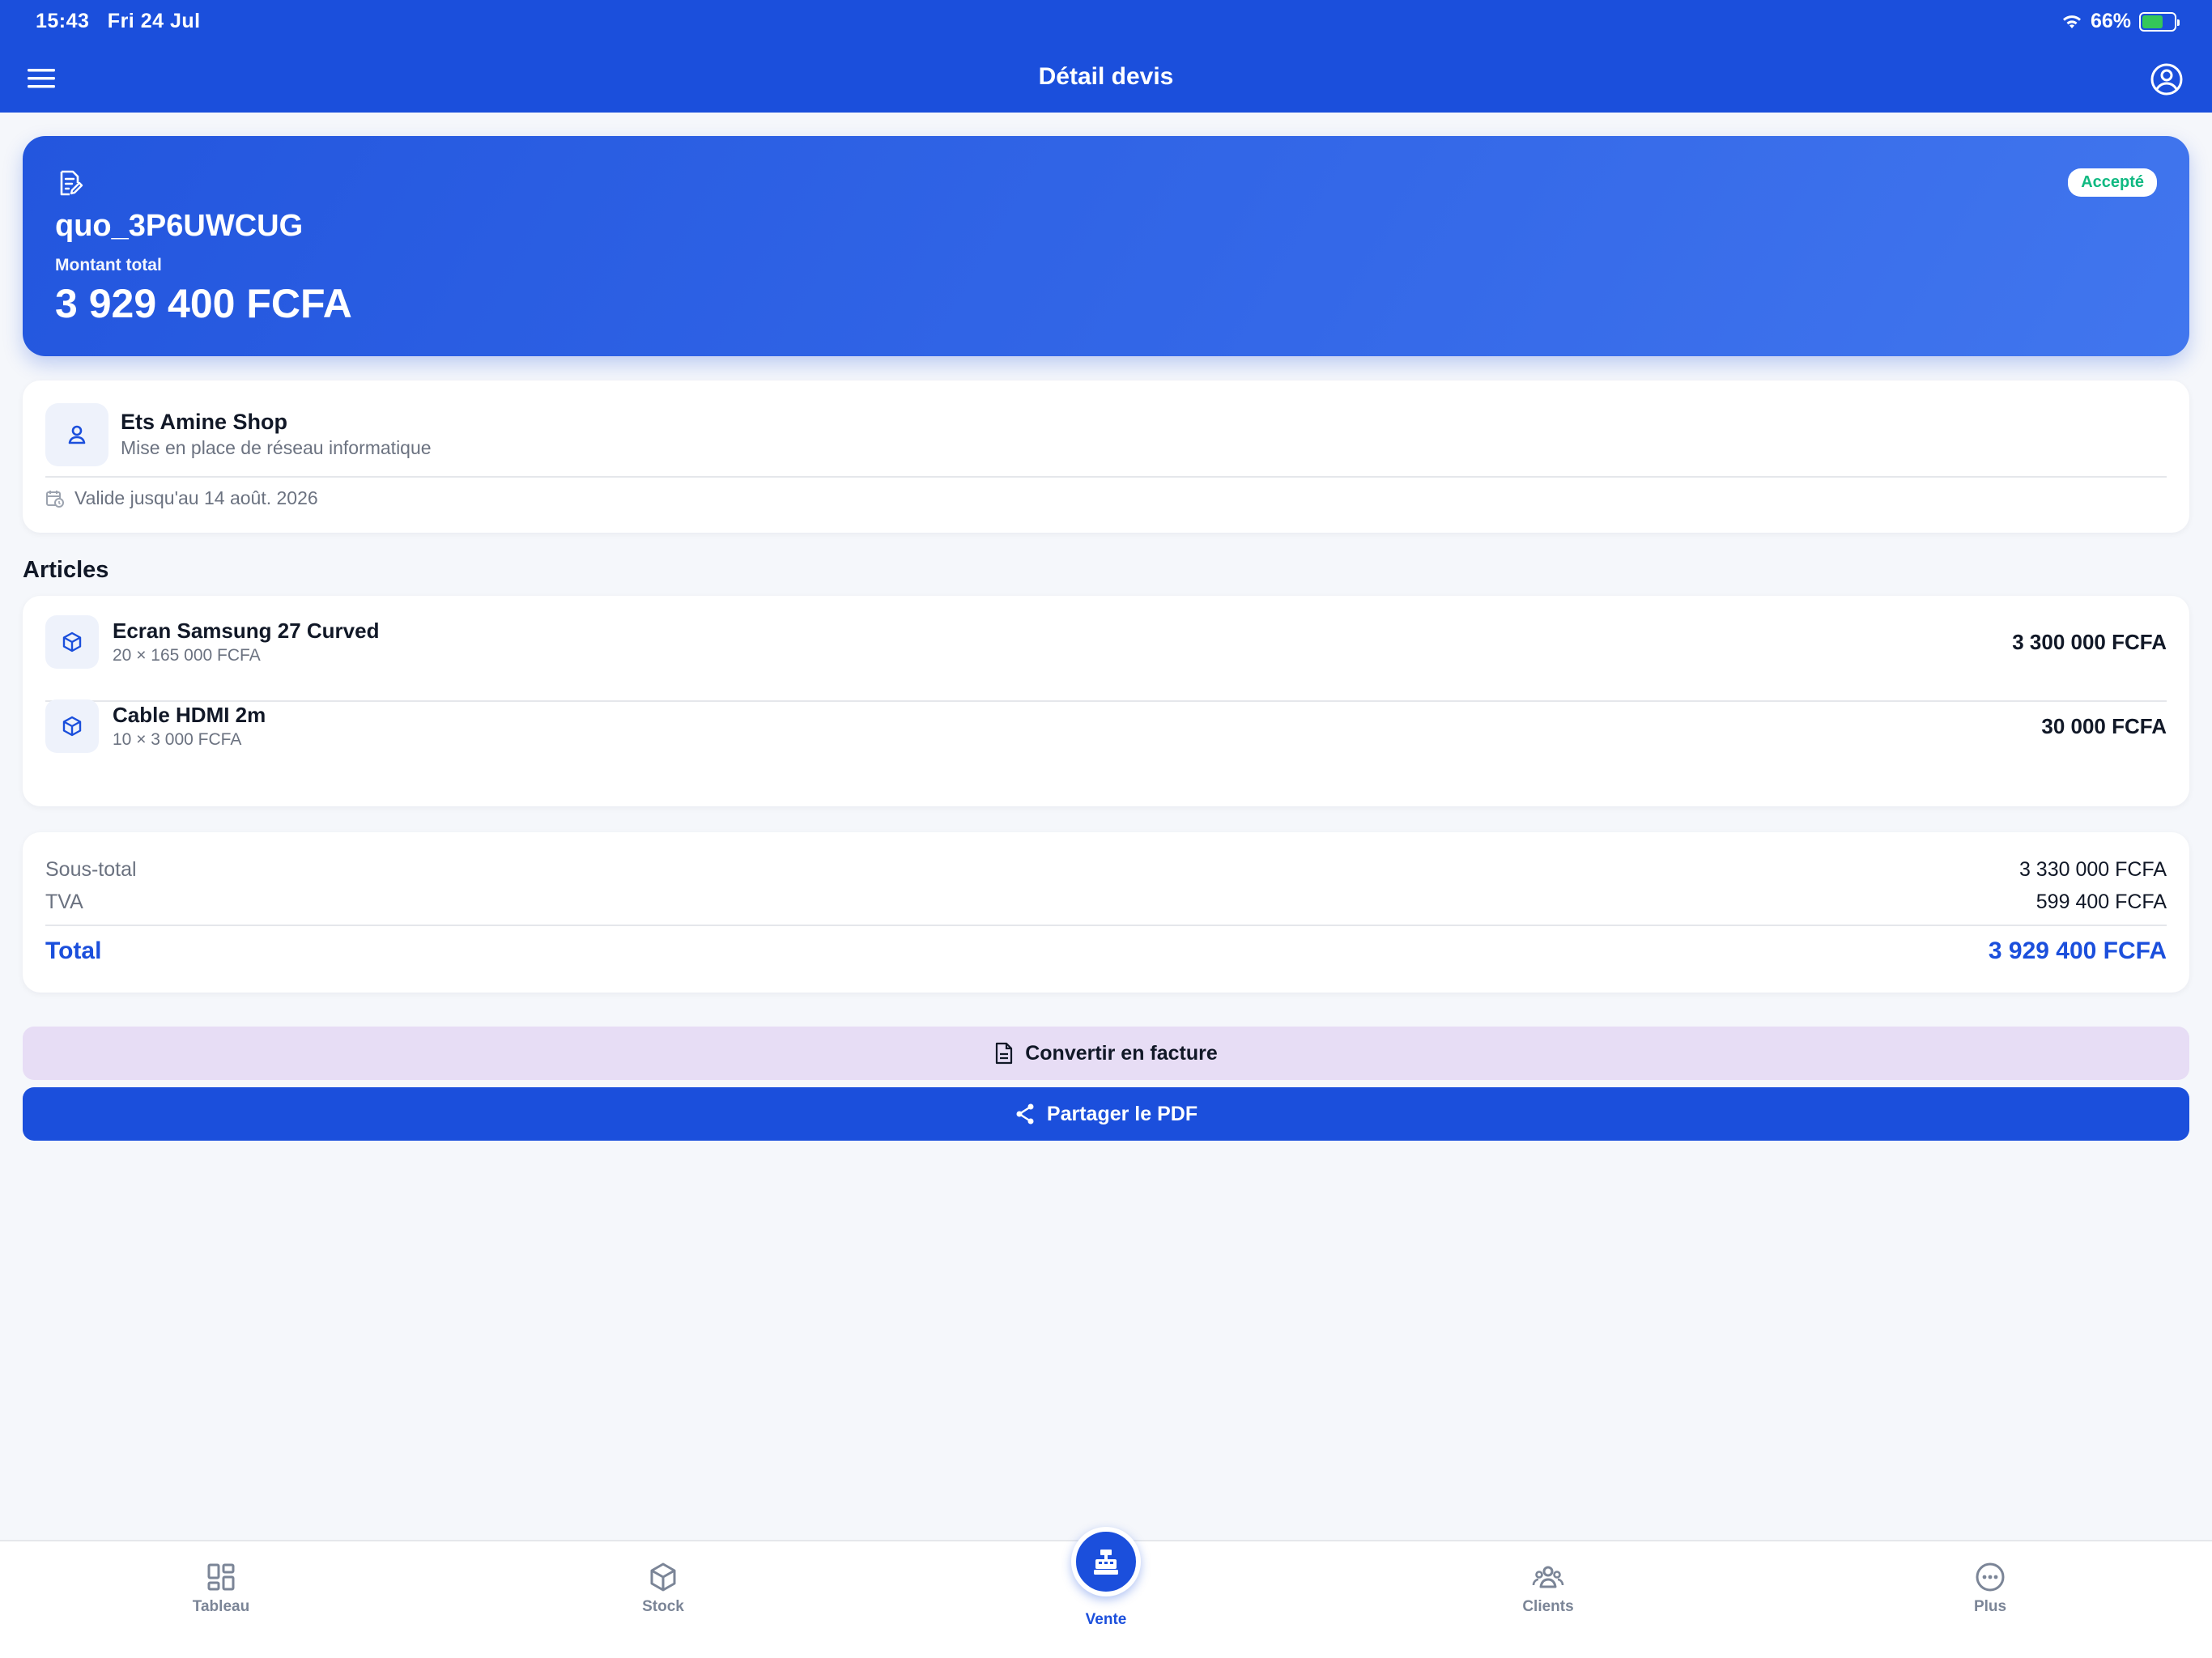 The image size is (2212, 1658). I want to click on box-icon, so click(663, 1577).